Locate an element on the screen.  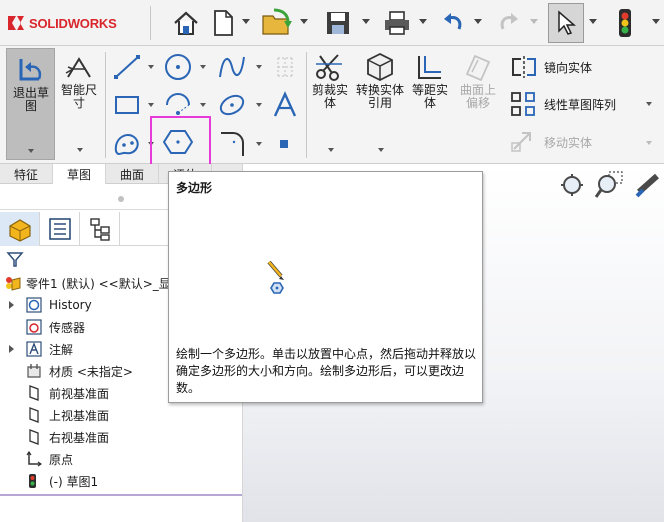
rectangle-dropdown-arrow is located at coordinates (151, 105).